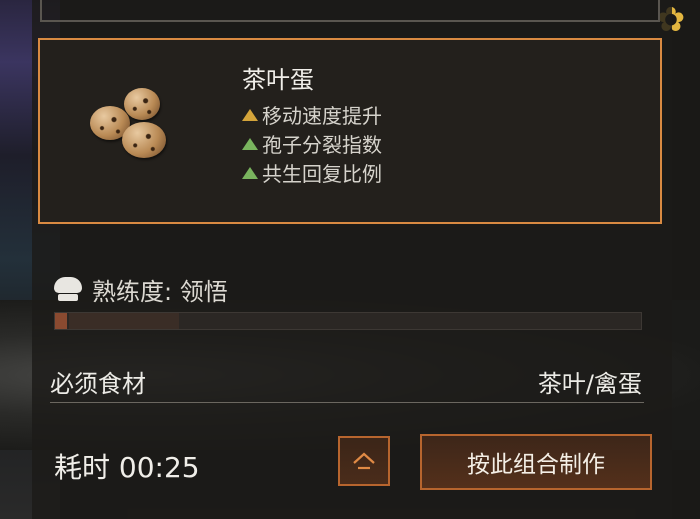 This screenshot has width=700, height=519. What do you see at coordinates (322, 174) in the screenshot?
I see `effect-label: 共生回复比例` at bounding box center [322, 174].